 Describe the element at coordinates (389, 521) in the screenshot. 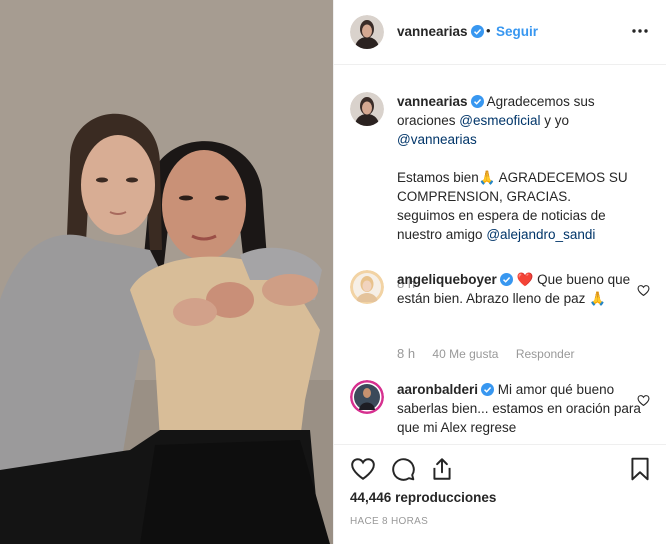

I see `post-timestamp: HACE 8 HORAS` at that location.